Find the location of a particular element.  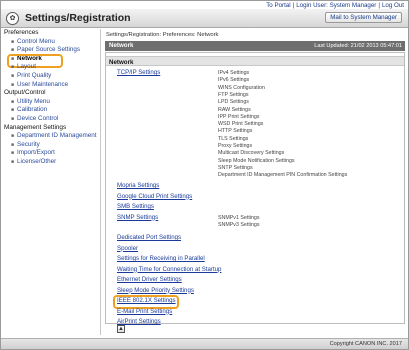

sidebar-item-print-quality: ■ Print Quality is located at coordinates (50, 76).